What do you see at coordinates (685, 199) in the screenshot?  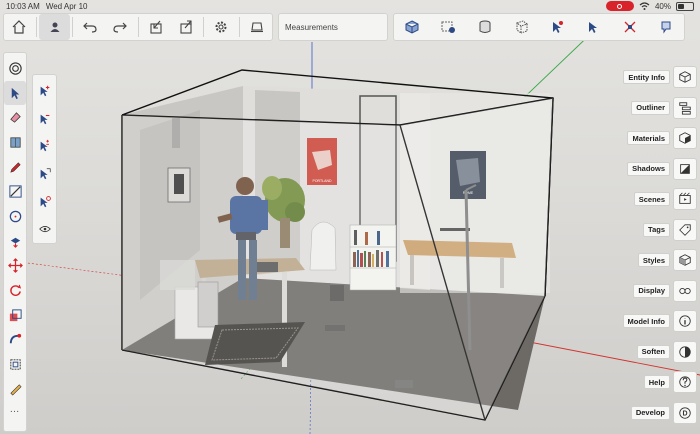 I see `scenes-icon` at bounding box center [685, 199].